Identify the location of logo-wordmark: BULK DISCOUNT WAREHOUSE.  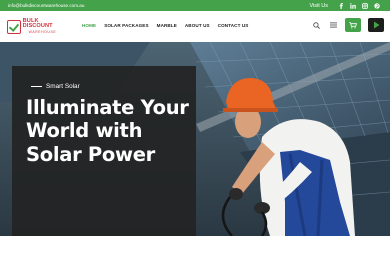
(45, 26).